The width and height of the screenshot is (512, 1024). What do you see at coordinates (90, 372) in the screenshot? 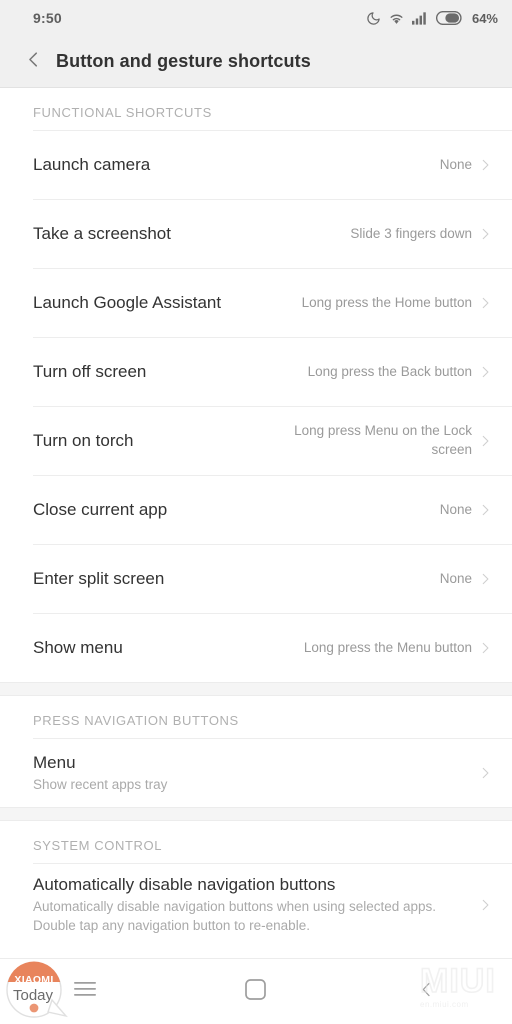
I see `row-title: Turn off screen` at bounding box center [90, 372].